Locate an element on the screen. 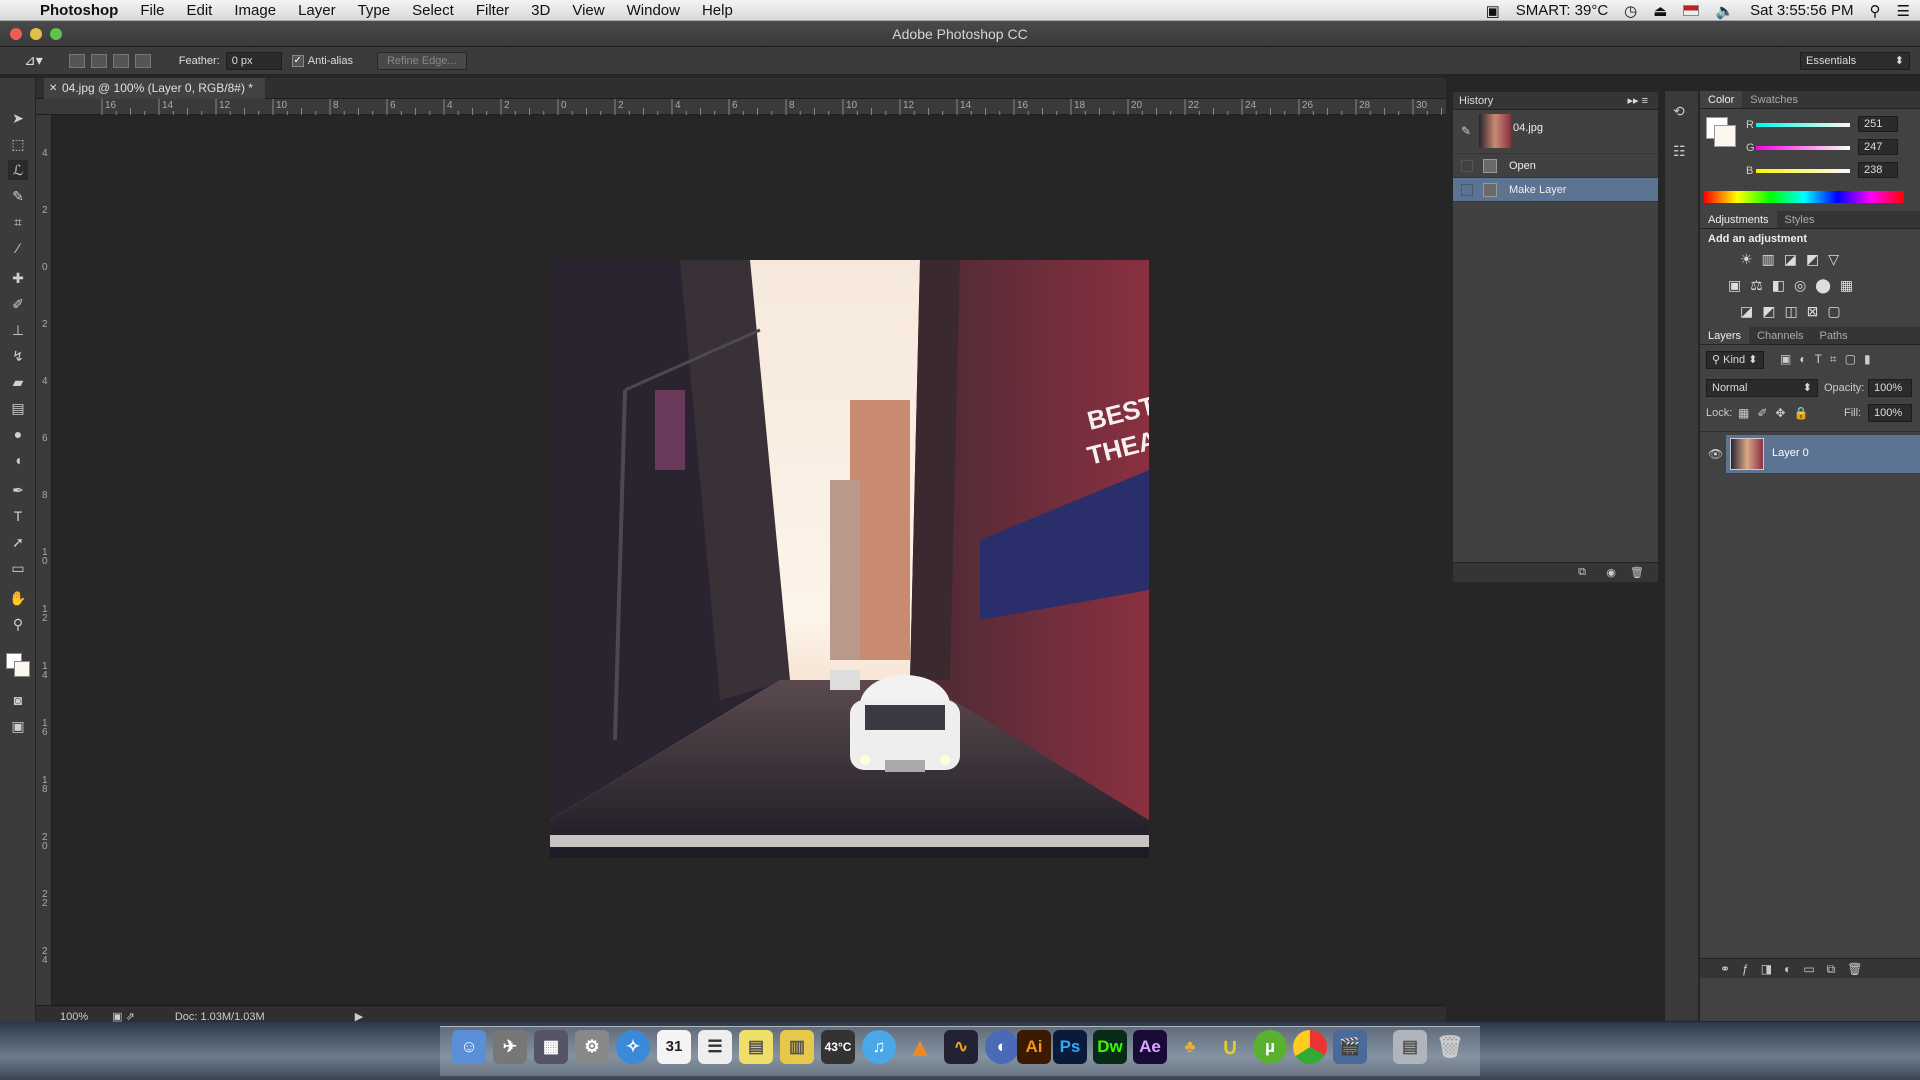 This screenshot has width=1920, height=1080. opacity-input: 100% is located at coordinates (1890, 388).